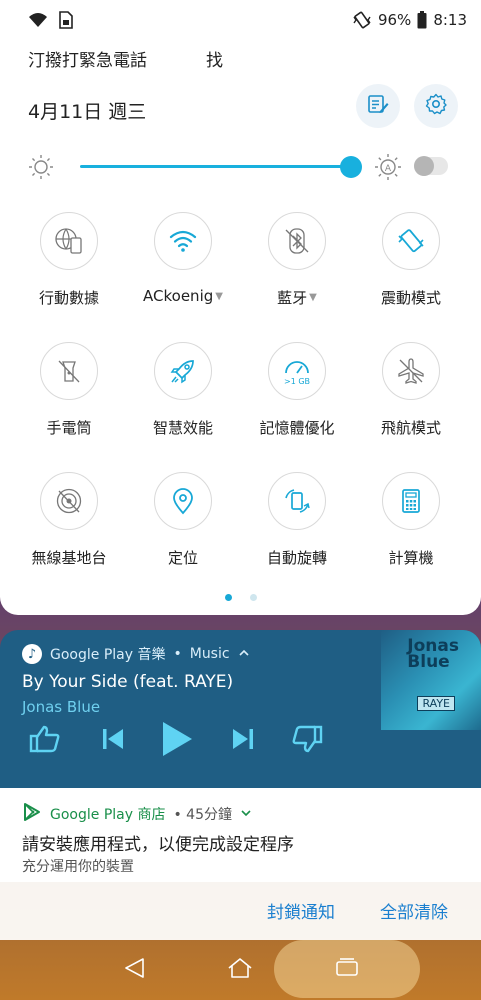 The height and width of the screenshot is (1000, 481). I want to click on thumbs-up-icon, so click(45, 741).